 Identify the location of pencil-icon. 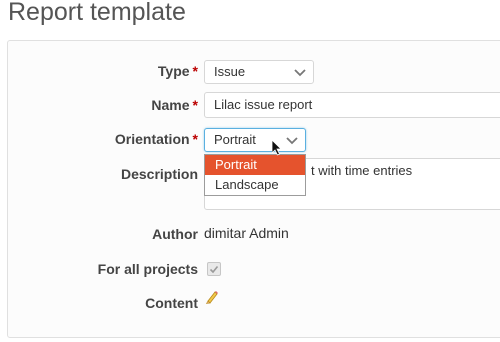
(212, 297).